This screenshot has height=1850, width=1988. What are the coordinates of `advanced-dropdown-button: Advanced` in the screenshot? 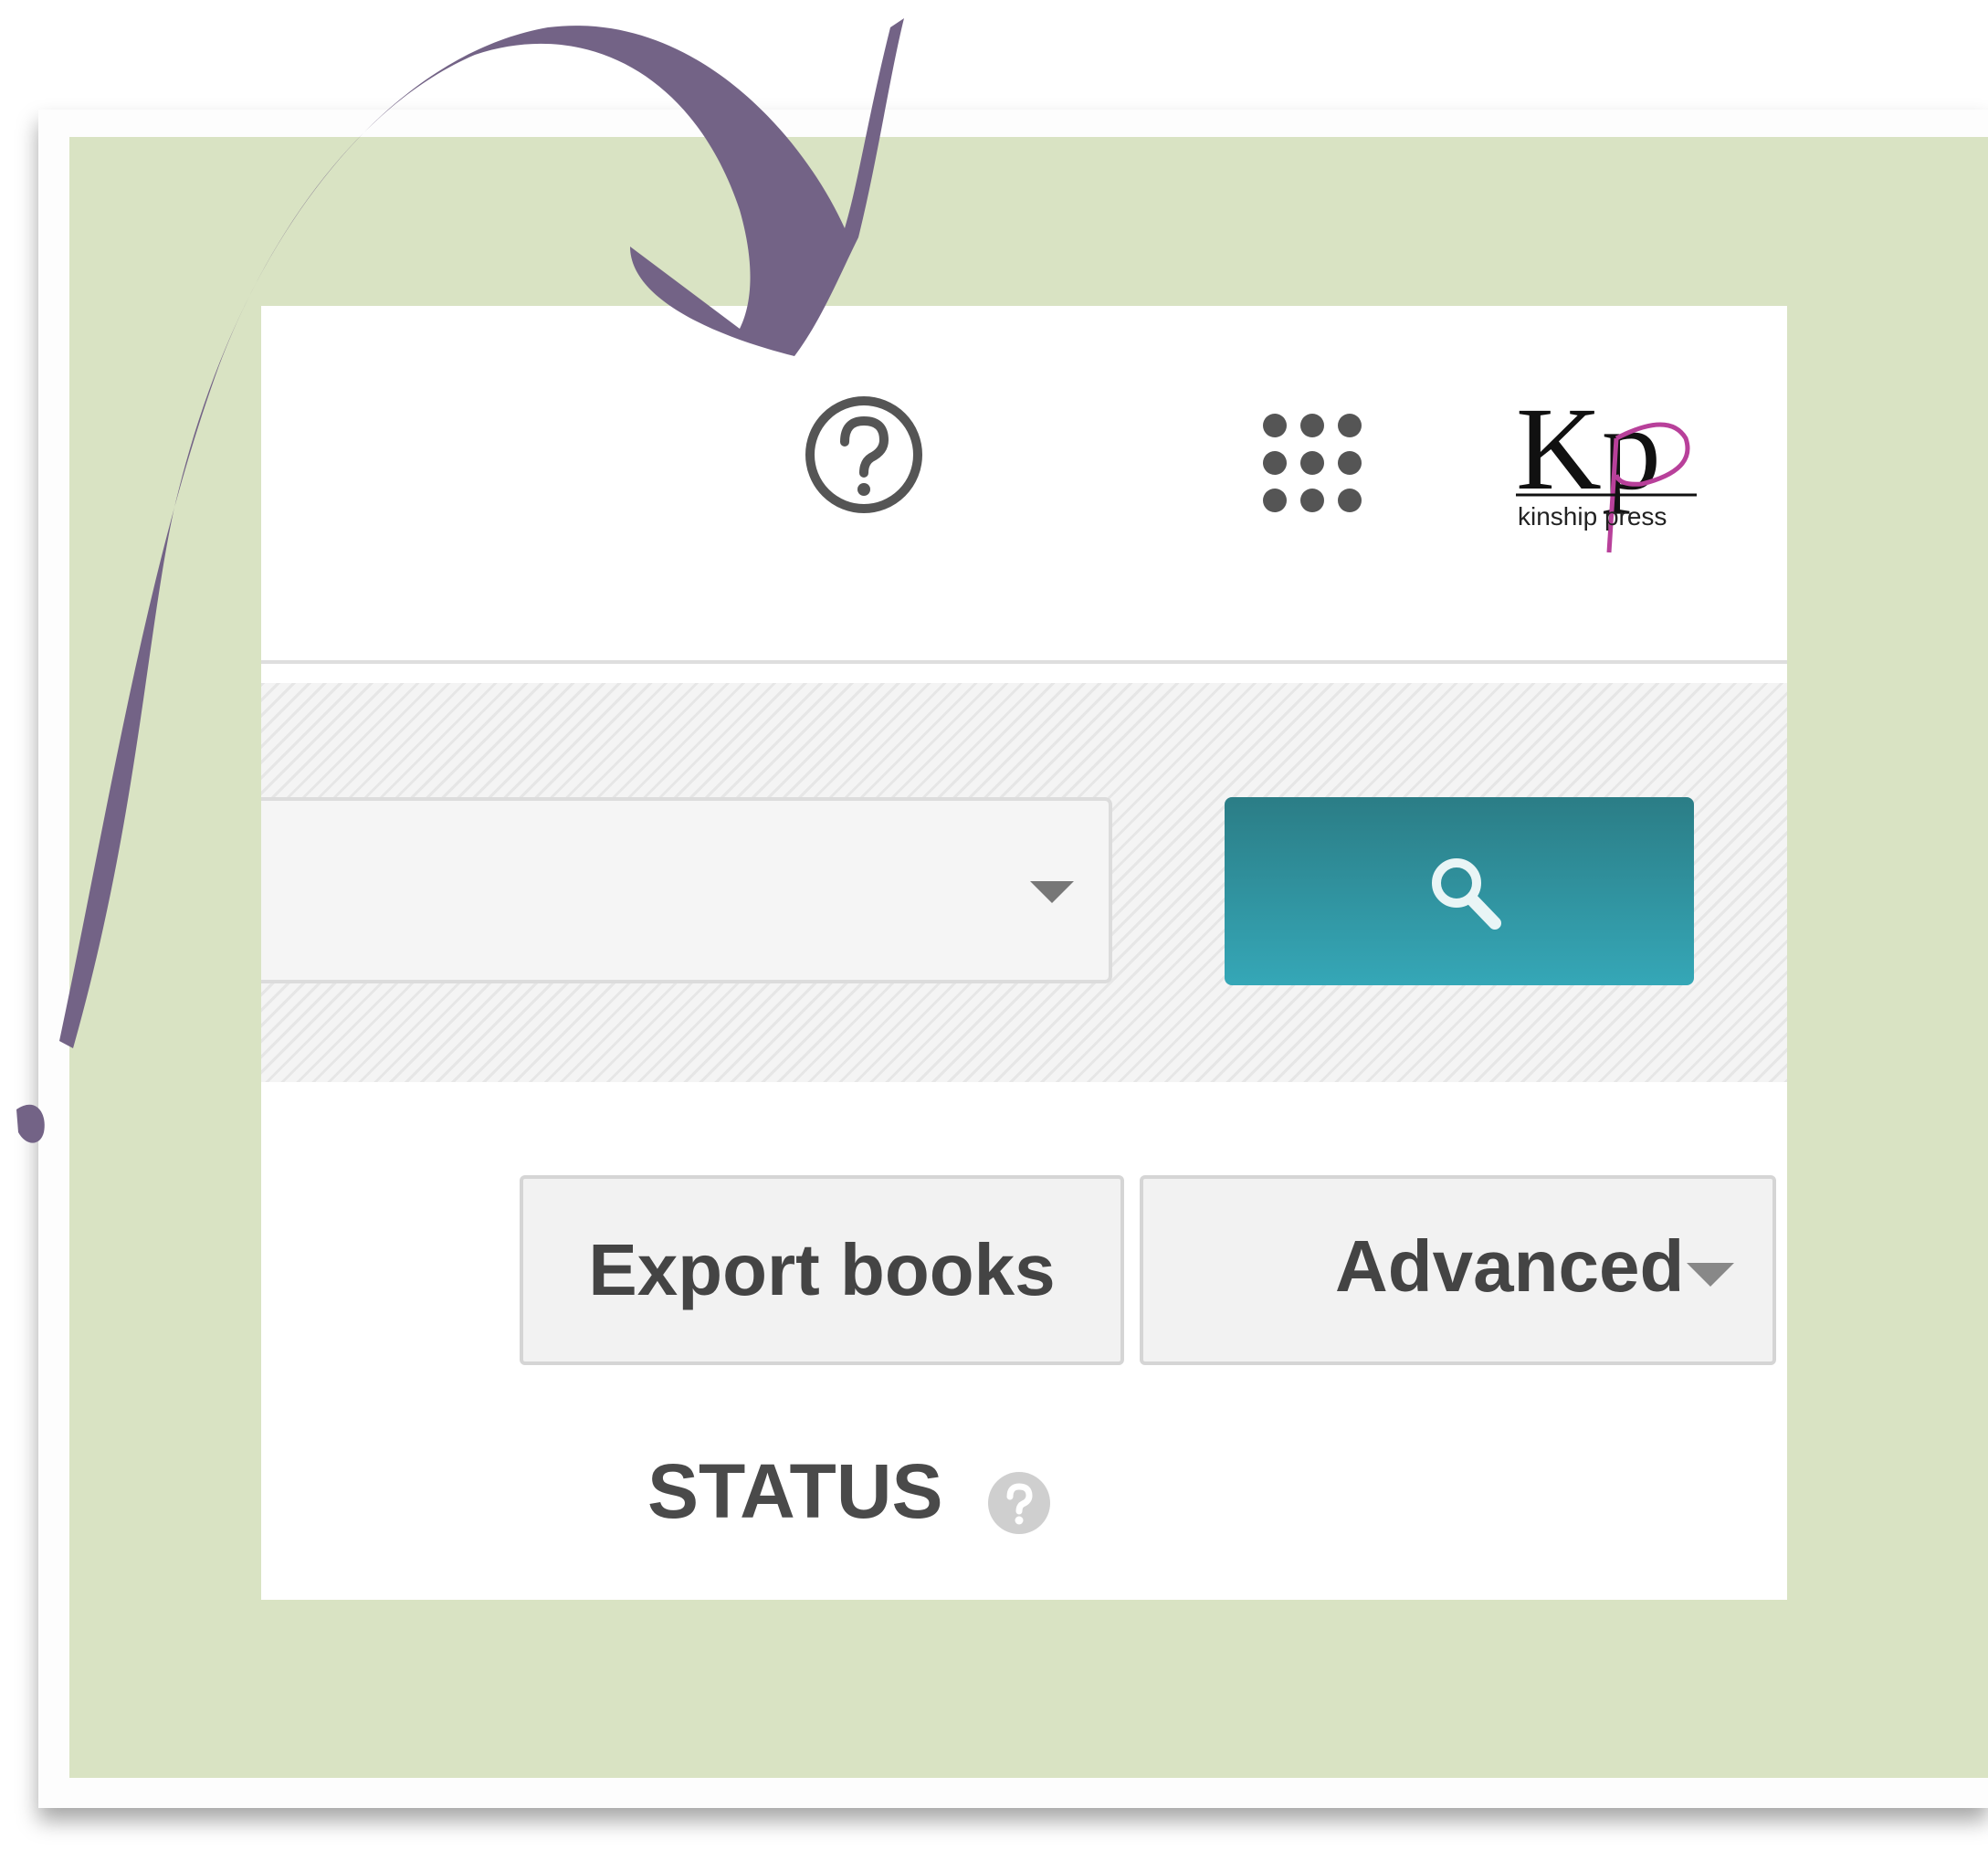 It's located at (1458, 1270).